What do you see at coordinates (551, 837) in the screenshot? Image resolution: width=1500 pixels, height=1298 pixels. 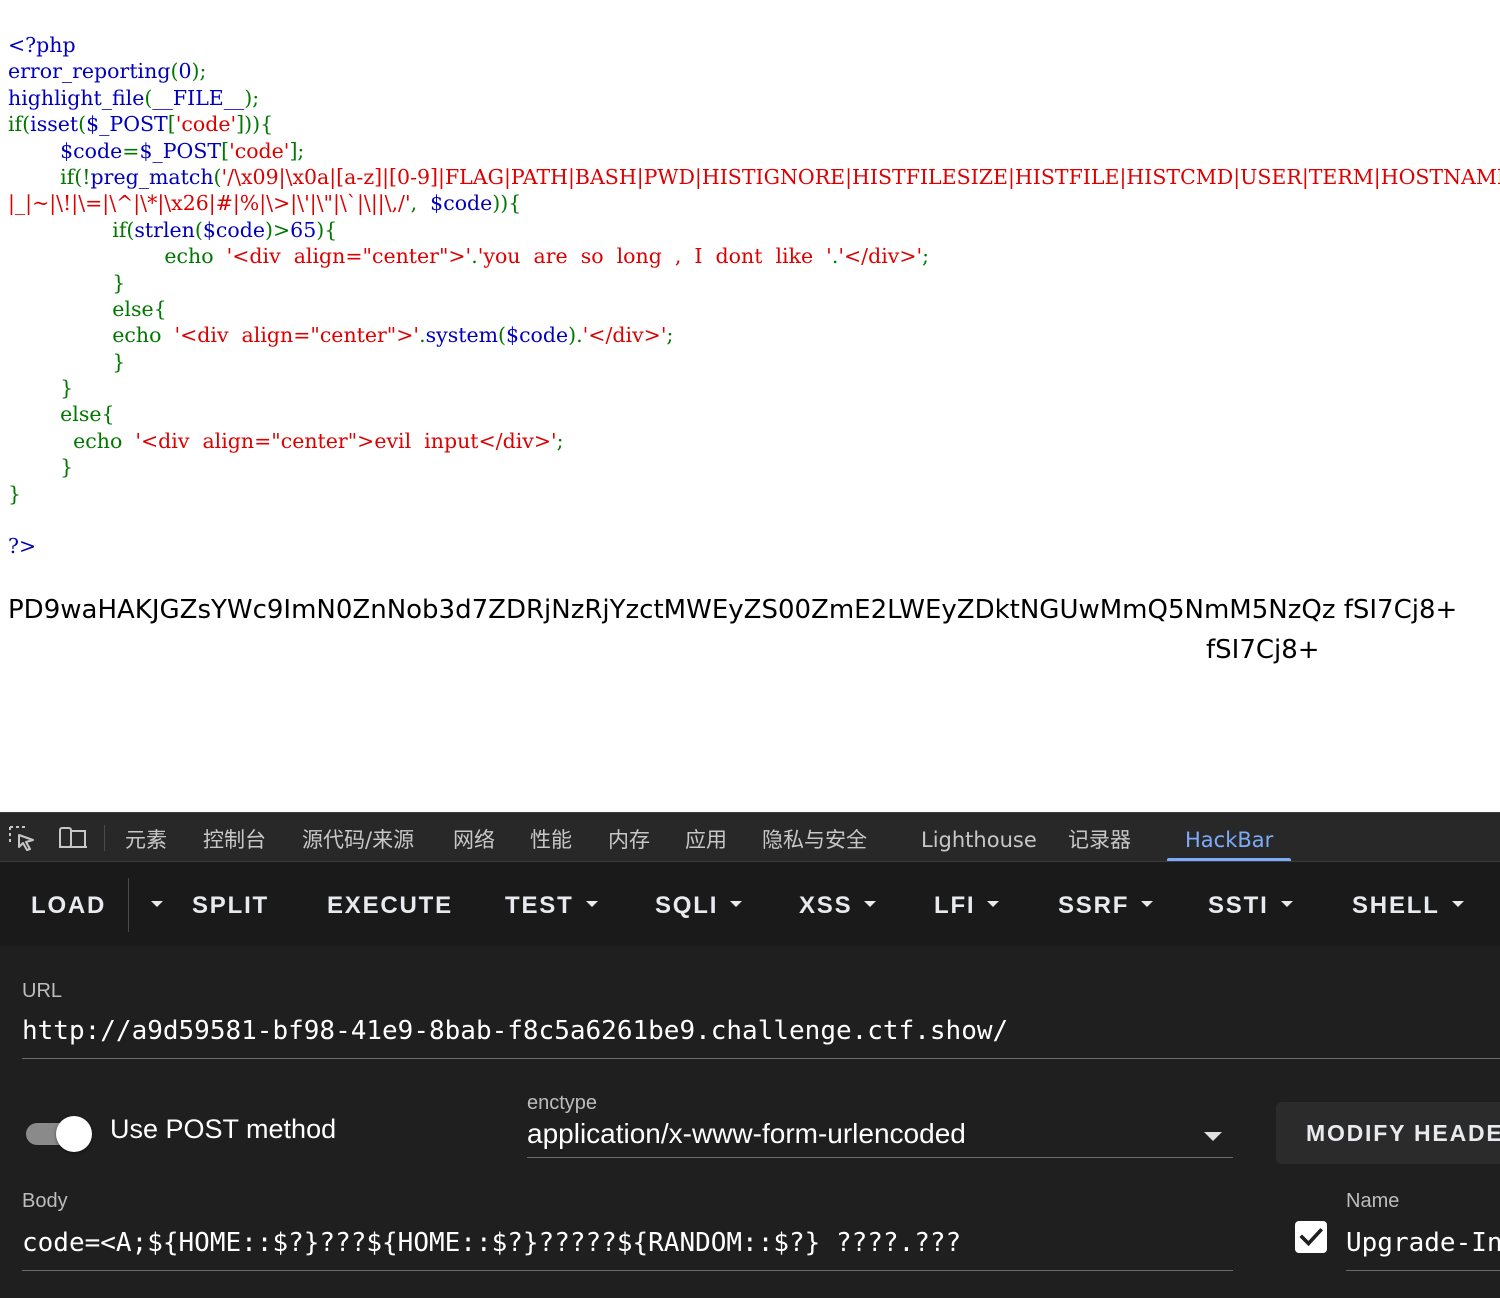 I see `tab-performance: 性能` at bounding box center [551, 837].